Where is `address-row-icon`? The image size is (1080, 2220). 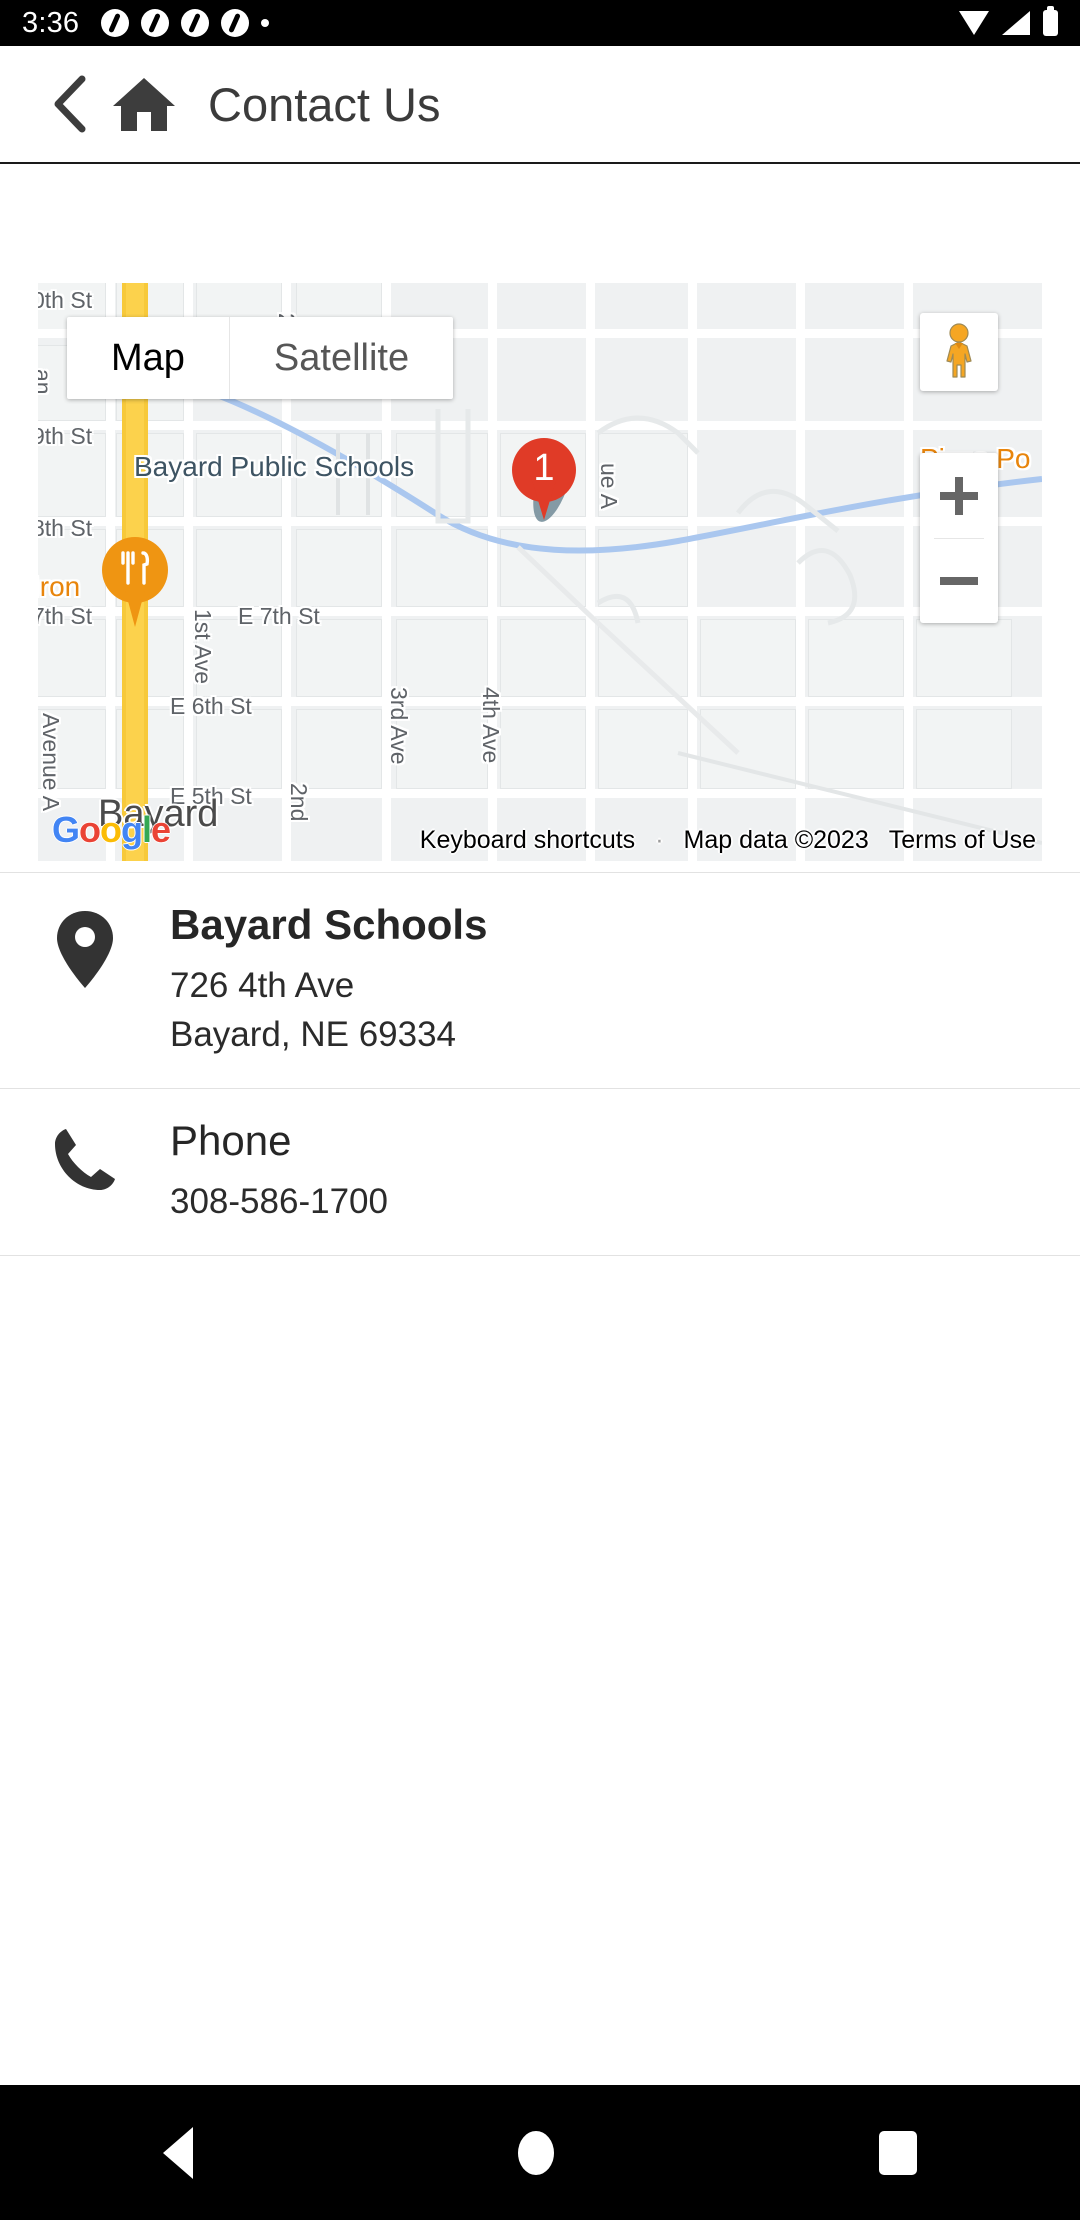 address-row-icon is located at coordinates (85, 980).